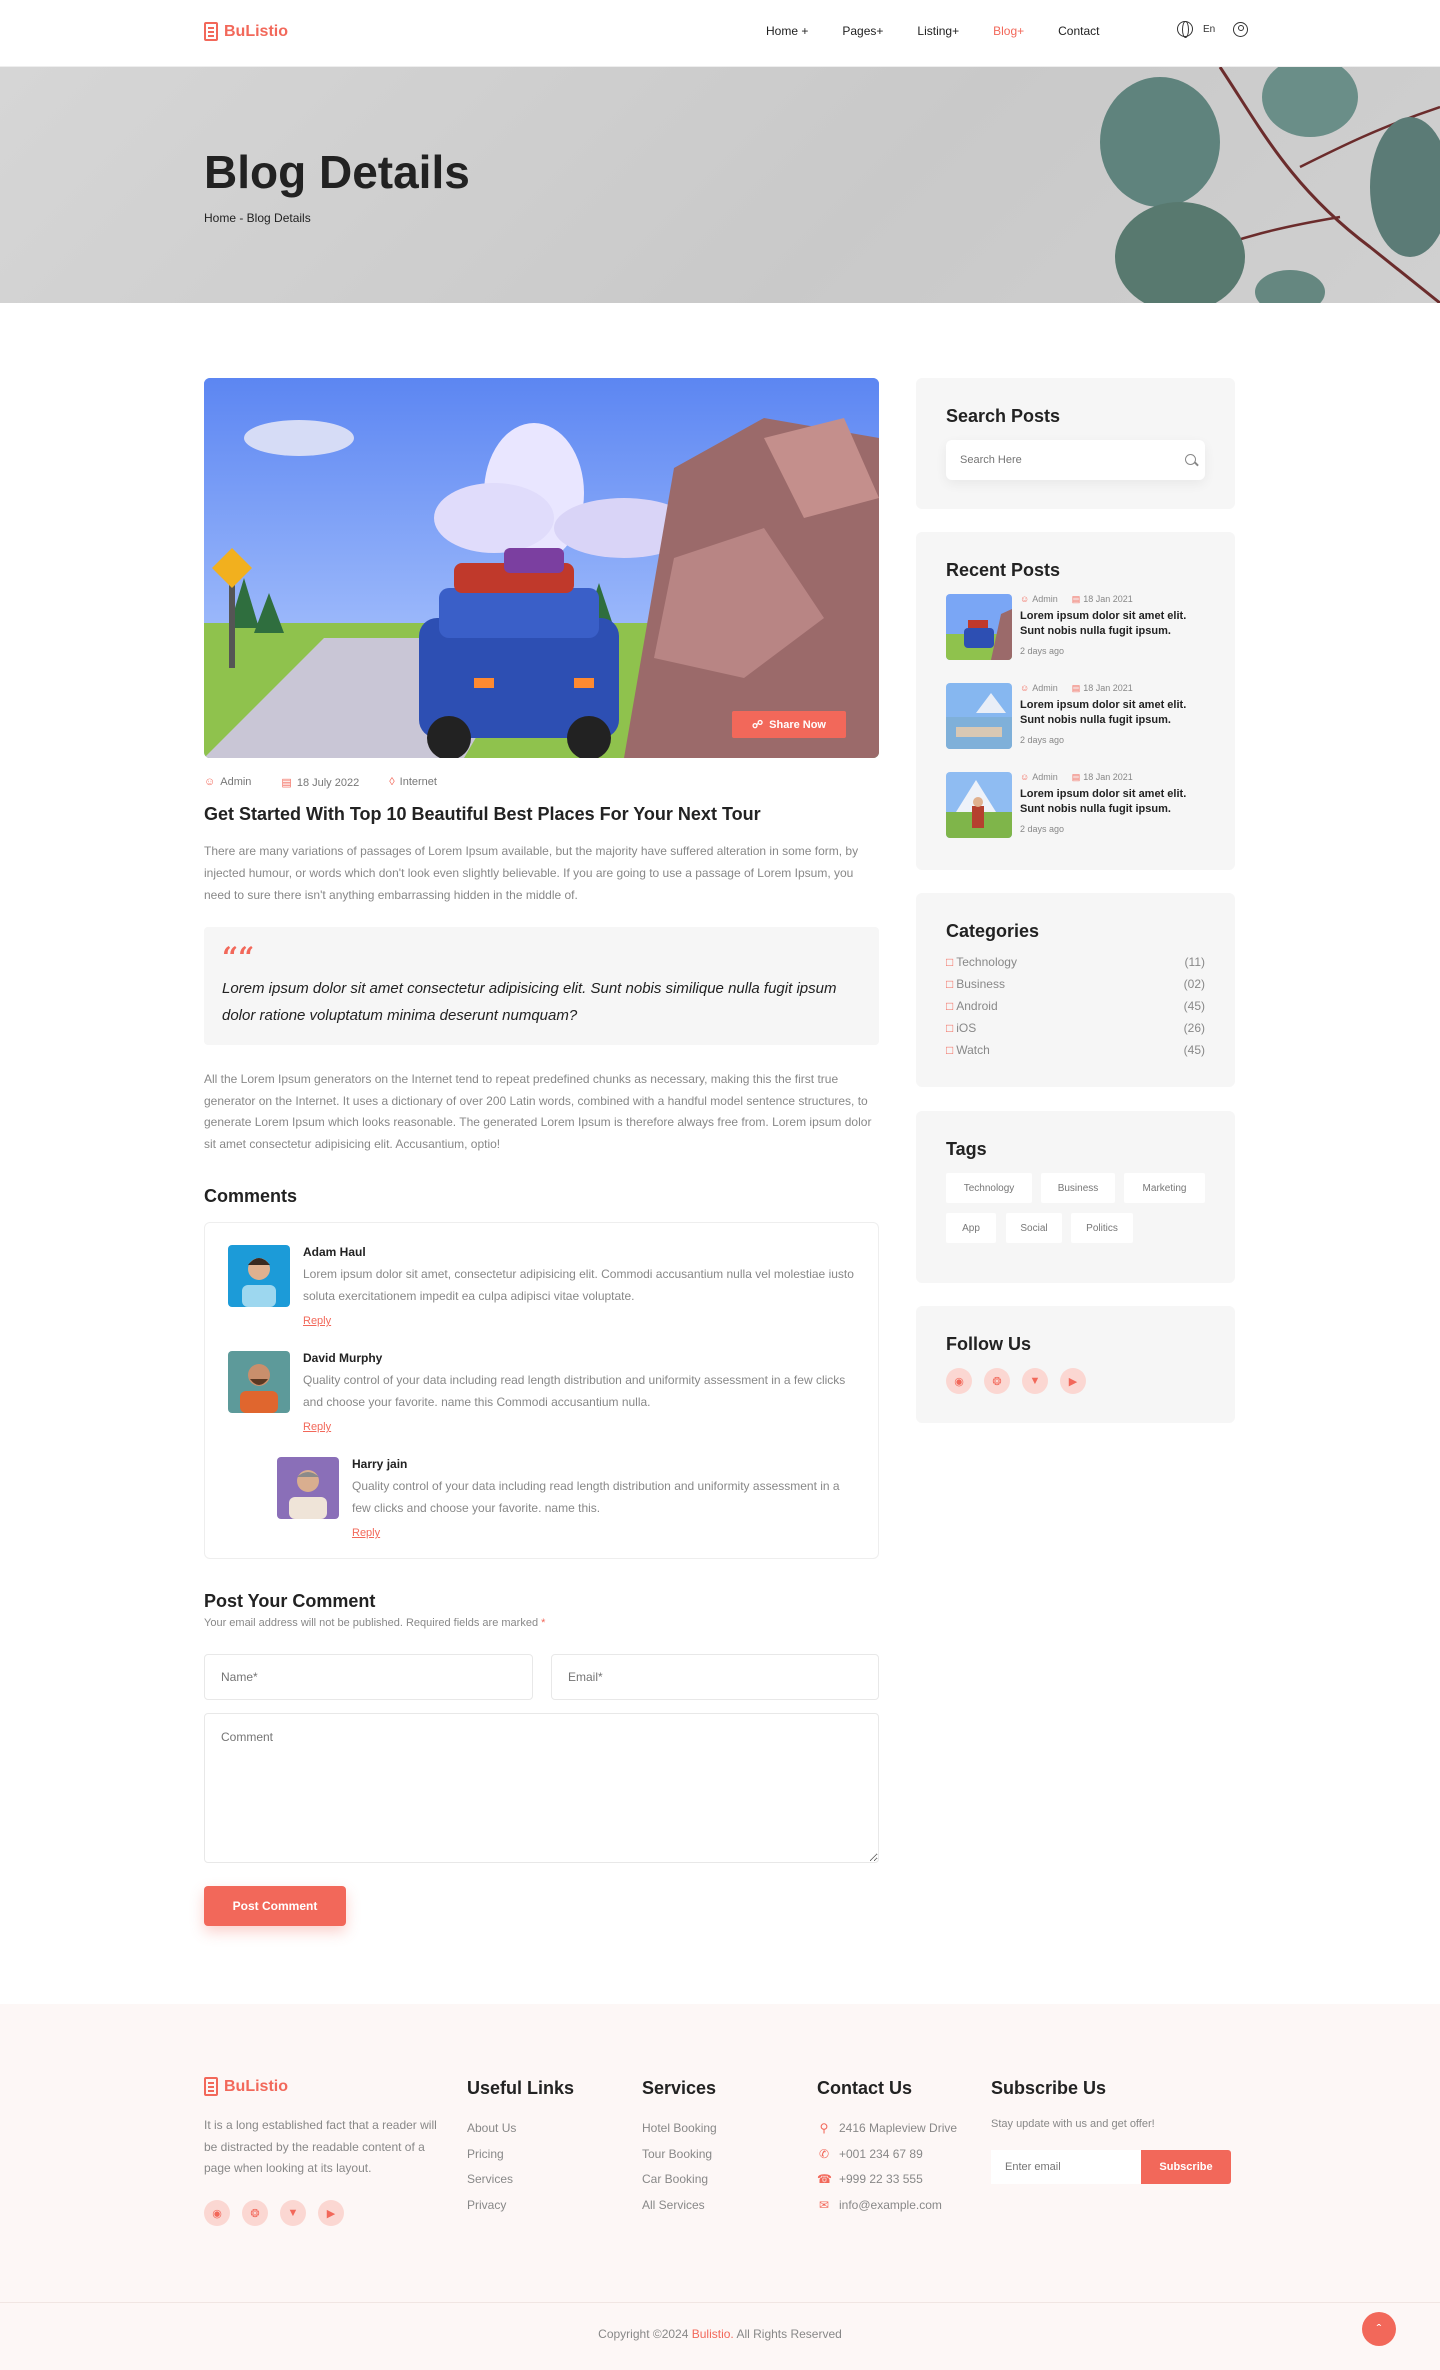  I want to click on category-item: □ Android (45), so click(1075, 1006).